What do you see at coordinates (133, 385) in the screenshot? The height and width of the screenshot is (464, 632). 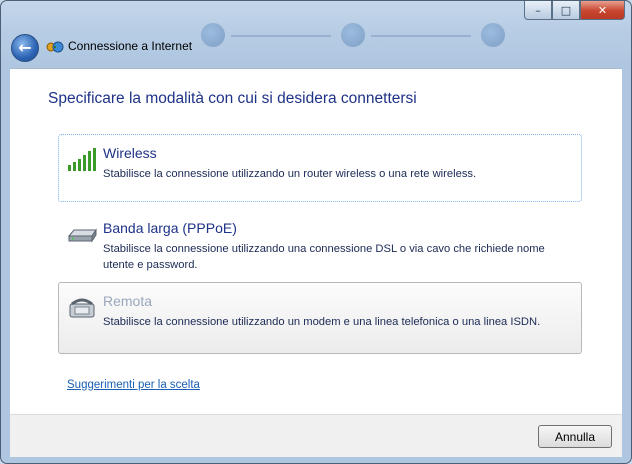 I see `help-link: Suggerimenti per la scelta` at bounding box center [133, 385].